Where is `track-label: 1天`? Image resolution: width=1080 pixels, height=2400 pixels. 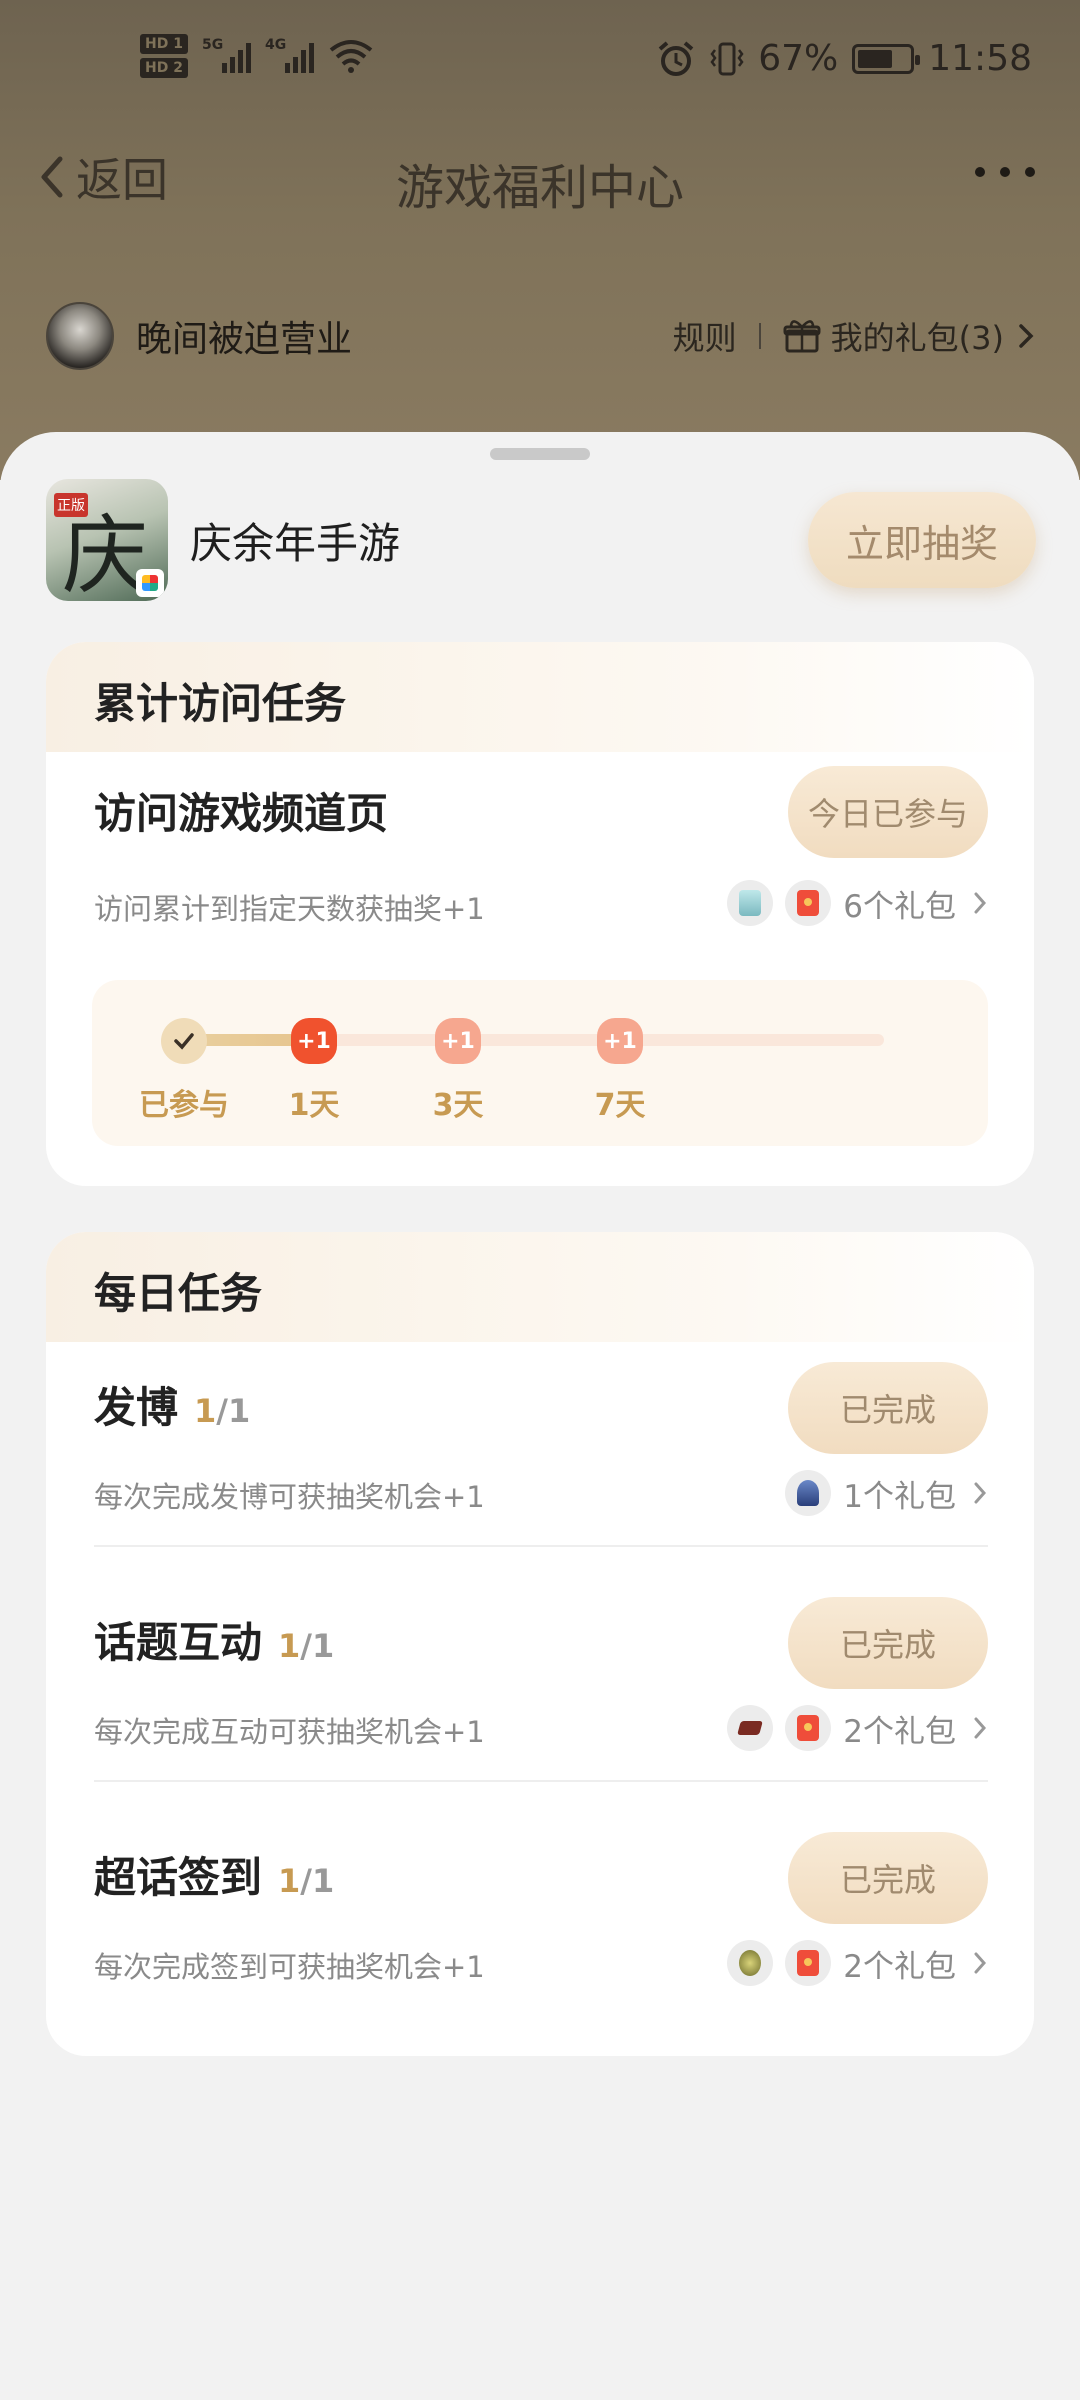 track-label: 1天 is located at coordinates (314, 1105).